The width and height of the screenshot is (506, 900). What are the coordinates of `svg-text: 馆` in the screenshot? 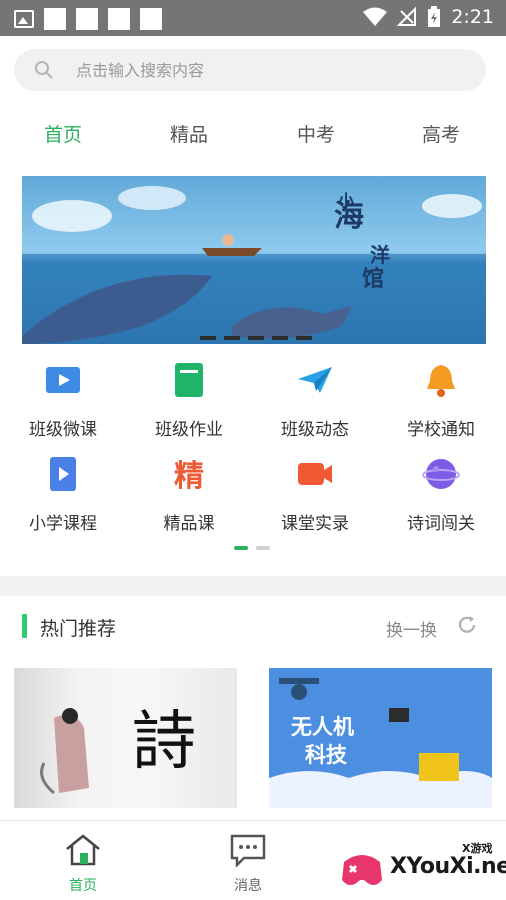 It's located at (373, 279).